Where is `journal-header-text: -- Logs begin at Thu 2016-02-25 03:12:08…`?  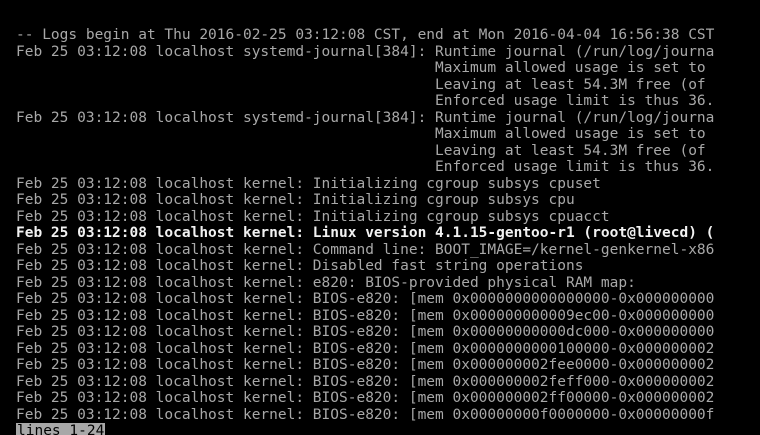 journal-header-text: -- Logs begin at Thu 2016-02-25 03:12:08… is located at coordinates (365, 35).